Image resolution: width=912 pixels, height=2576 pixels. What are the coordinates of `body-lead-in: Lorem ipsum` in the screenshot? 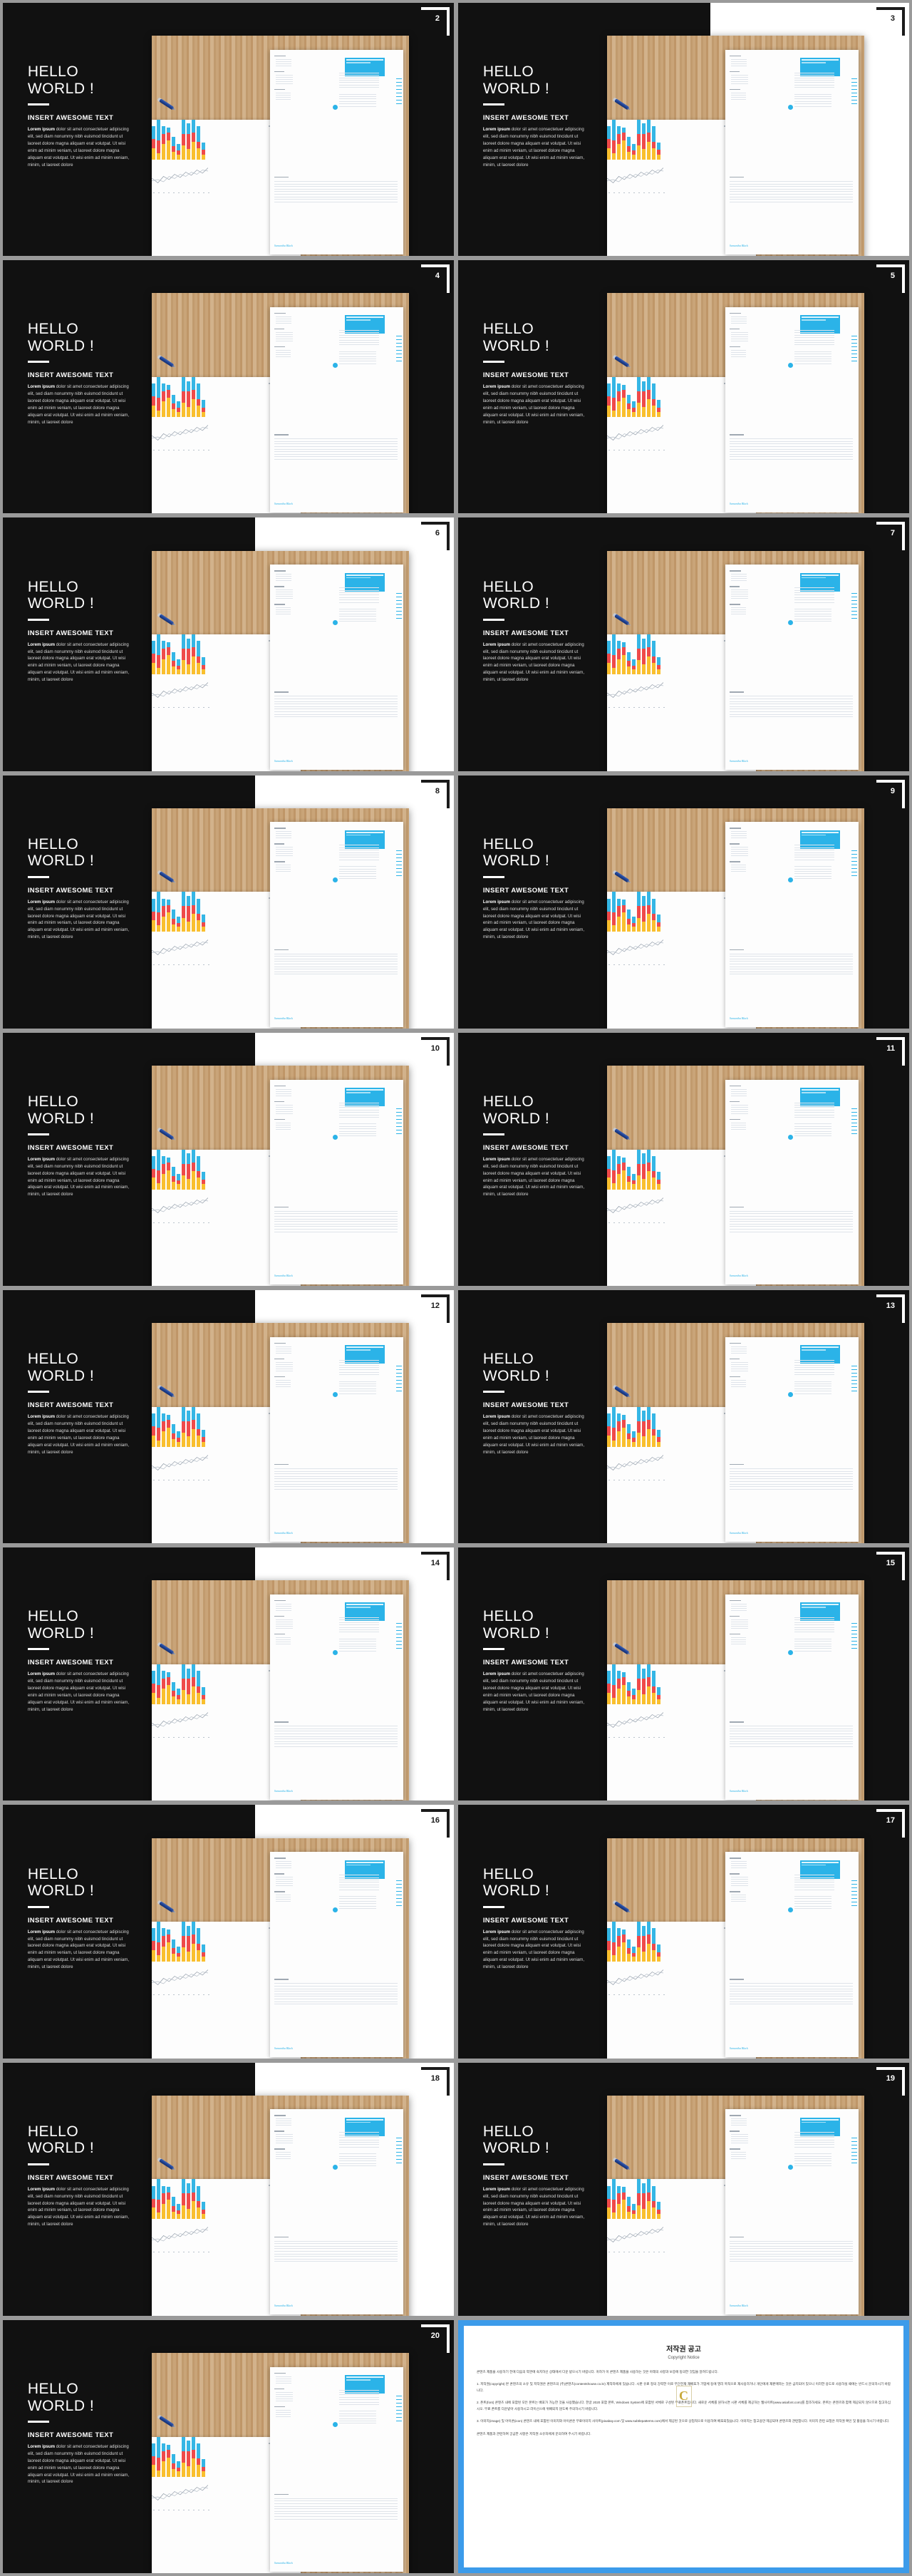 It's located at (496, 1417).